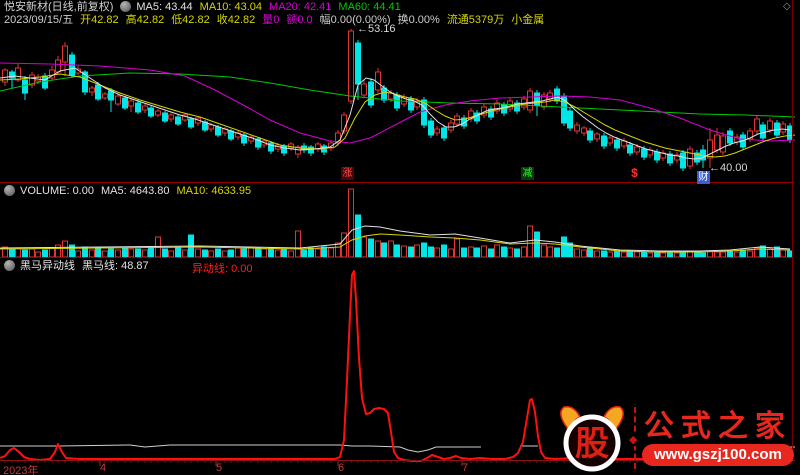  What do you see at coordinates (145, 20) in the screenshot?
I see `header-token: 高42.82` at bounding box center [145, 20].